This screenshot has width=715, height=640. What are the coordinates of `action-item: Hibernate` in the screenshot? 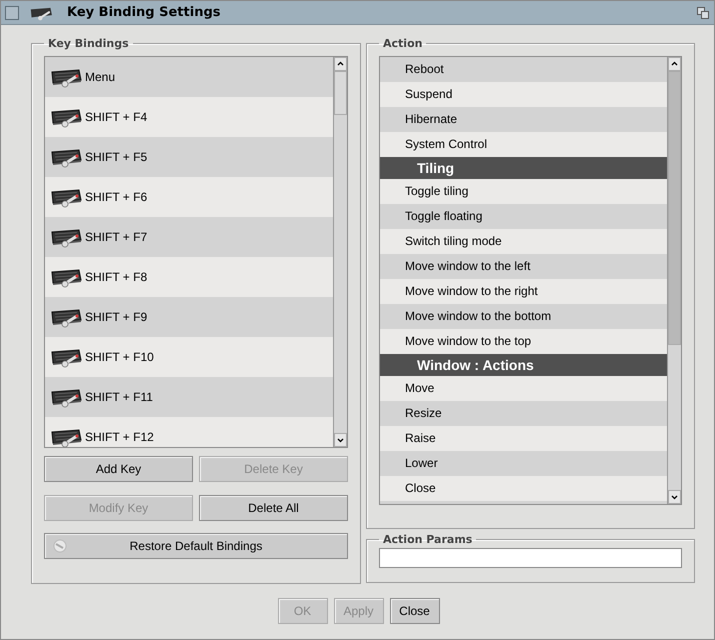 It's located at (523, 119).